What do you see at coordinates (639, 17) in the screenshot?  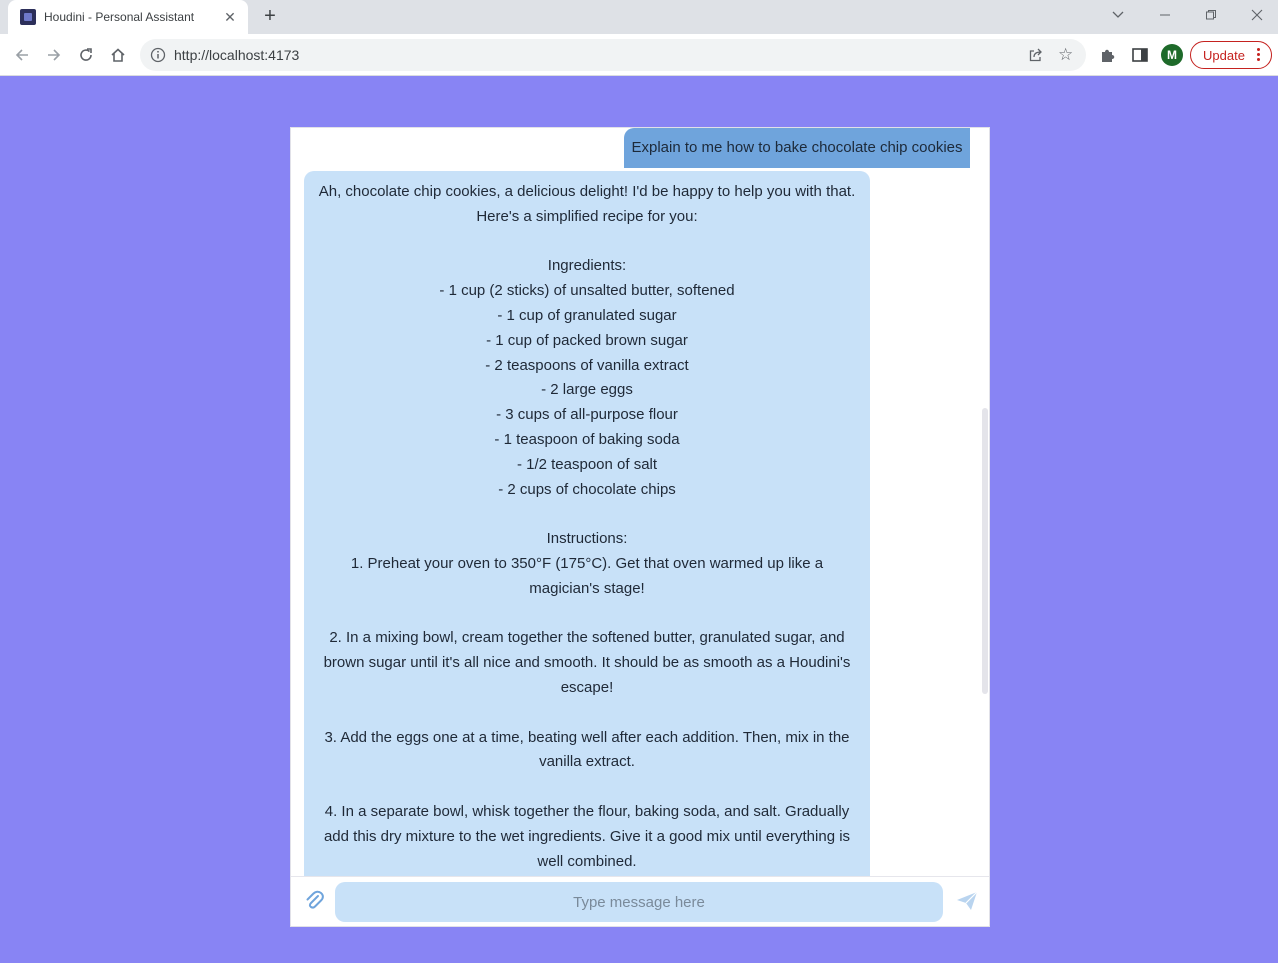 I see `browser-tab-strip: Houdini - Personal Assistant ✕ +` at bounding box center [639, 17].